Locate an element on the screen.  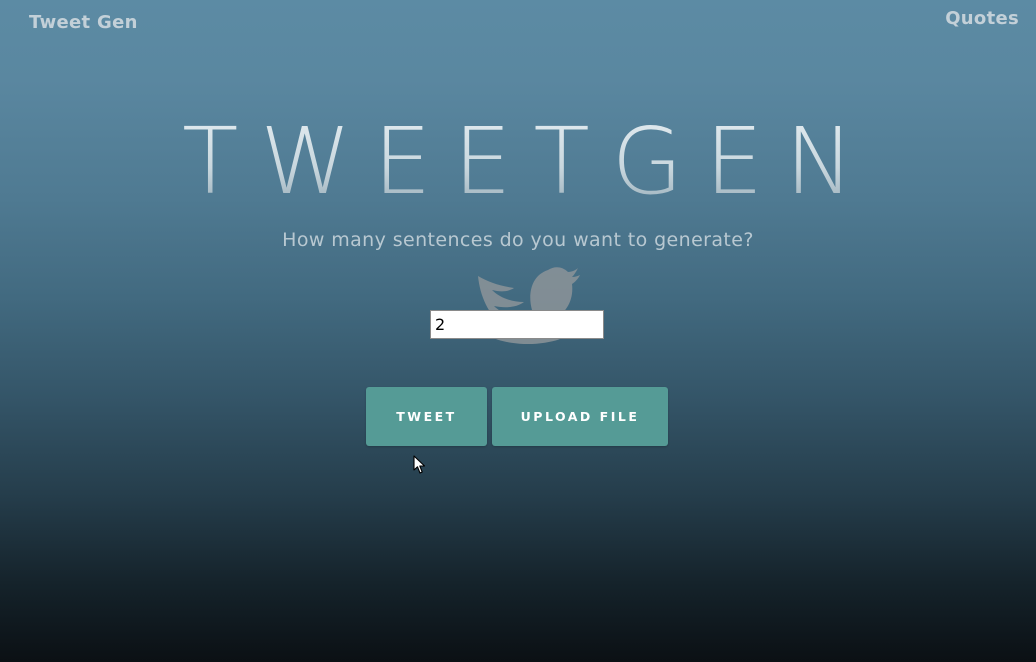
nav-brand-link: Tweet Gen is located at coordinates (83, 22).